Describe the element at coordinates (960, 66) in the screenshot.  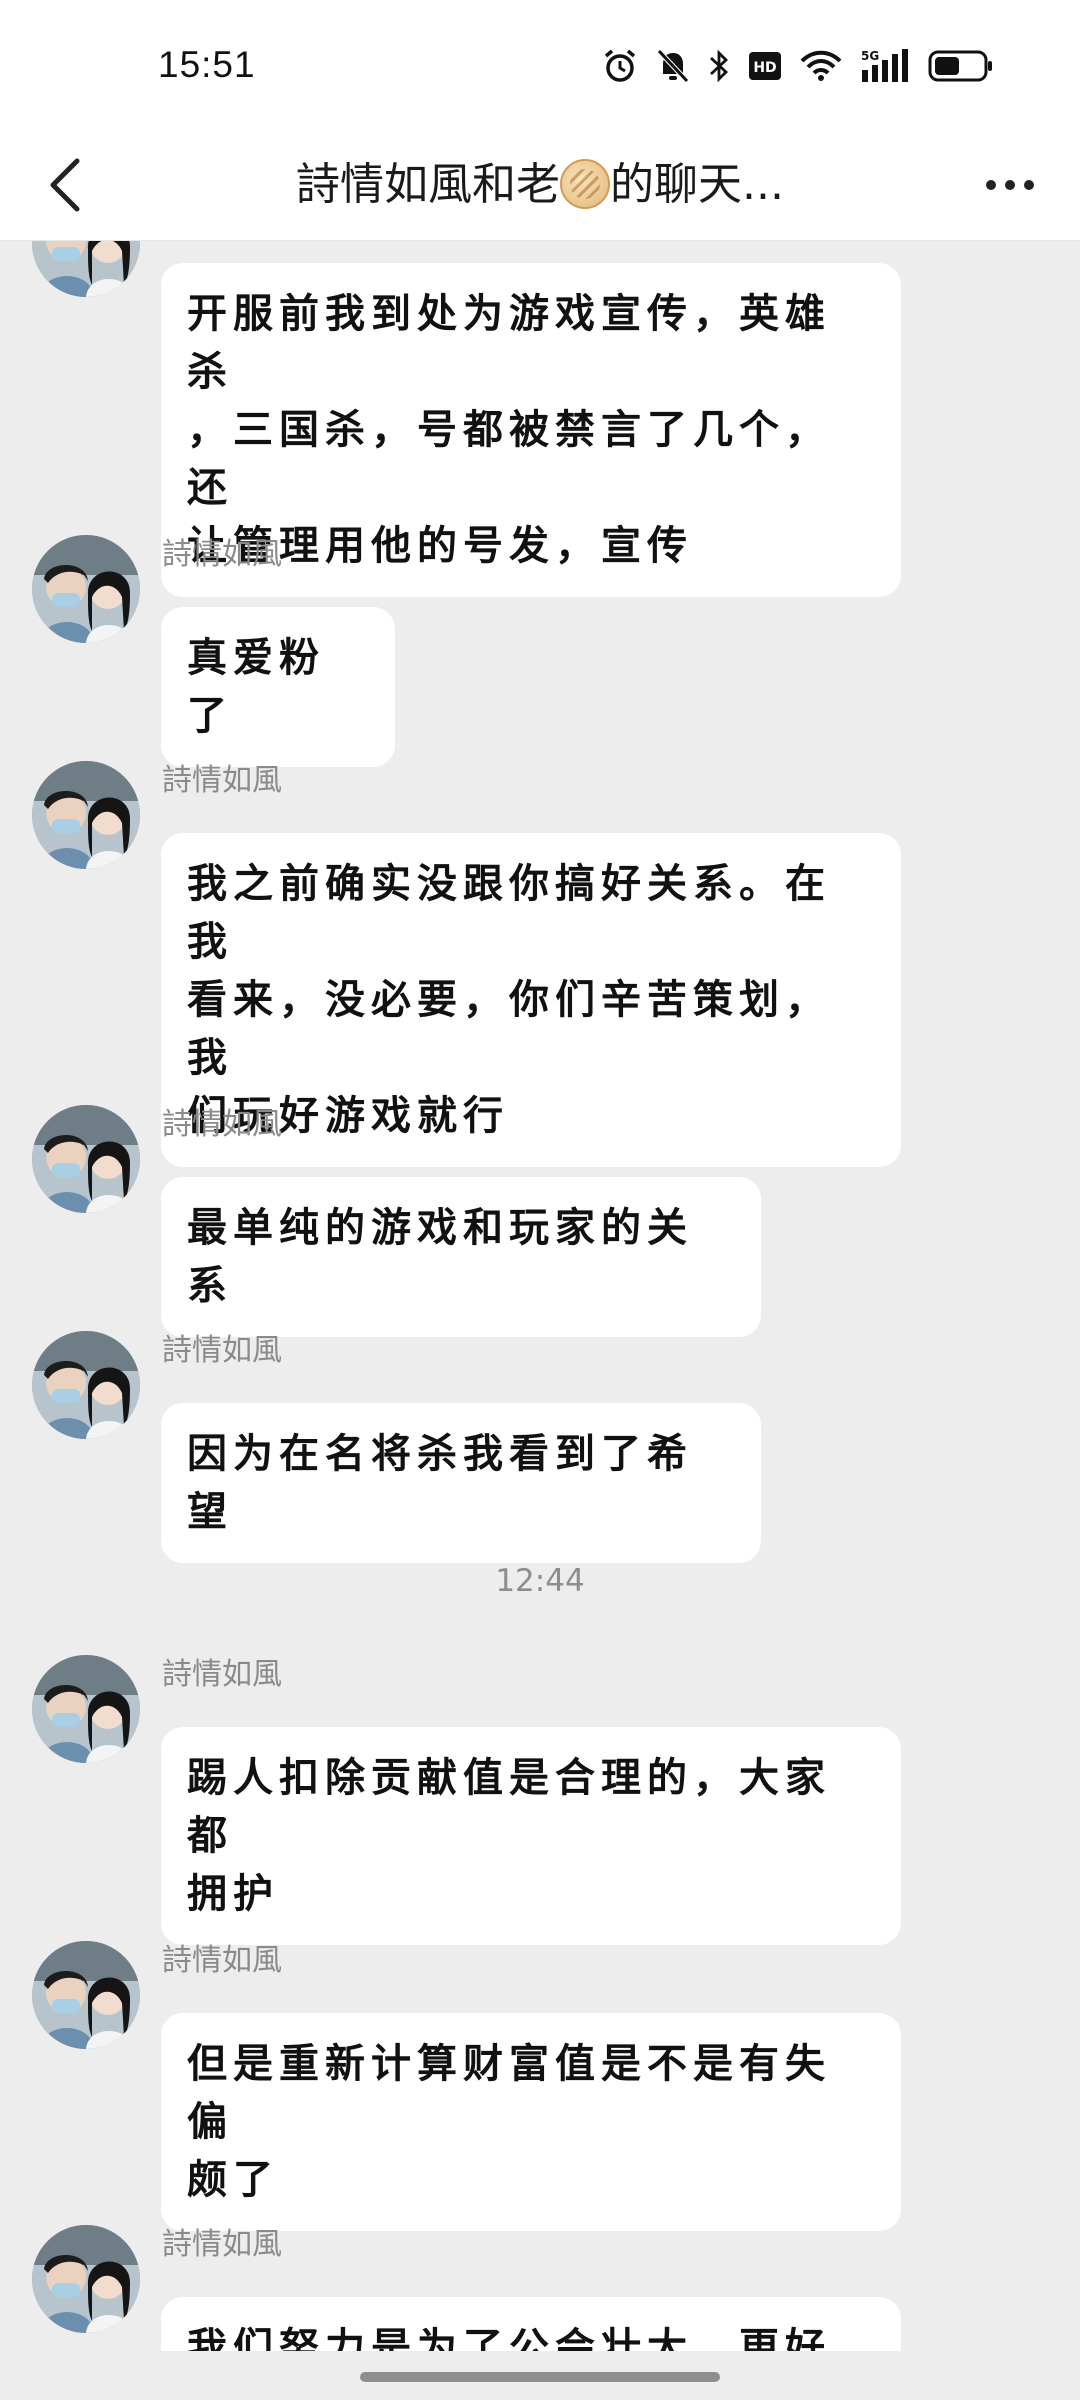
I see `battery-icon` at that location.